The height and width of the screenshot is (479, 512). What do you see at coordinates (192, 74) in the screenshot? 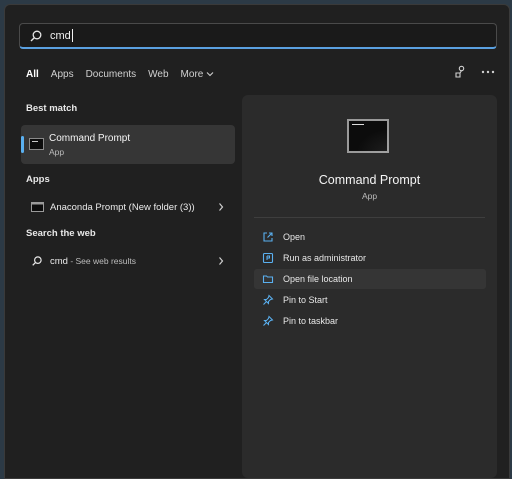
I see `tab-more-label: More` at bounding box center [192, 74].